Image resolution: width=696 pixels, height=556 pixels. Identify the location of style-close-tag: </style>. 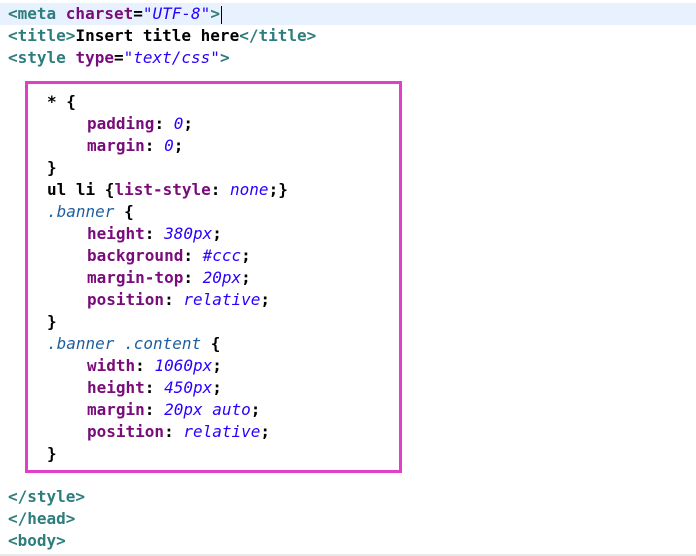
(47, 496).